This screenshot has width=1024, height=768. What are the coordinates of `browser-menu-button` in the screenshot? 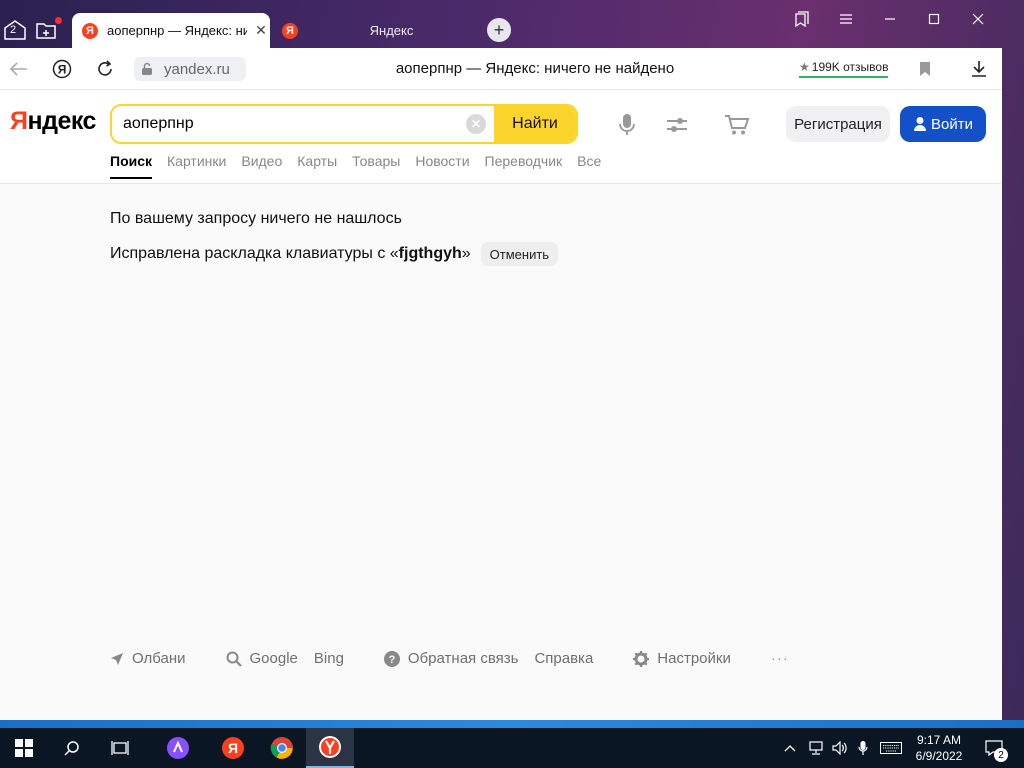 It's located at (846, 19).